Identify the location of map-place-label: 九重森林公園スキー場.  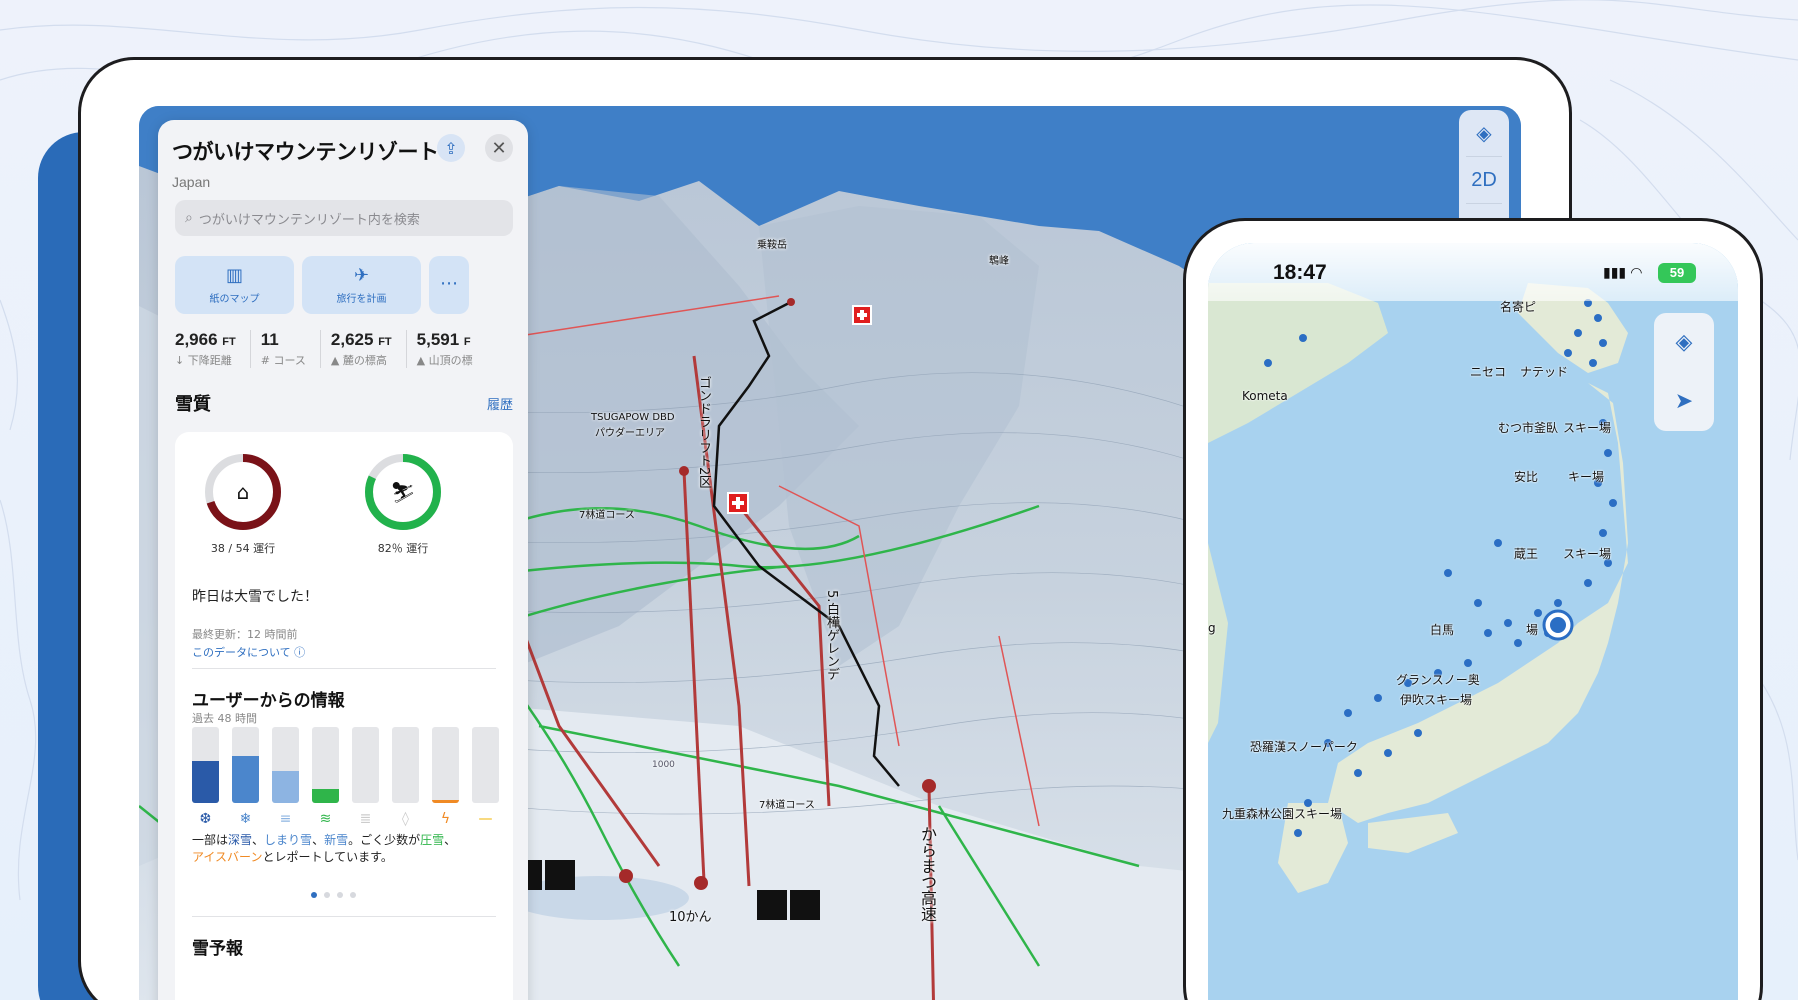
(1282, 814).